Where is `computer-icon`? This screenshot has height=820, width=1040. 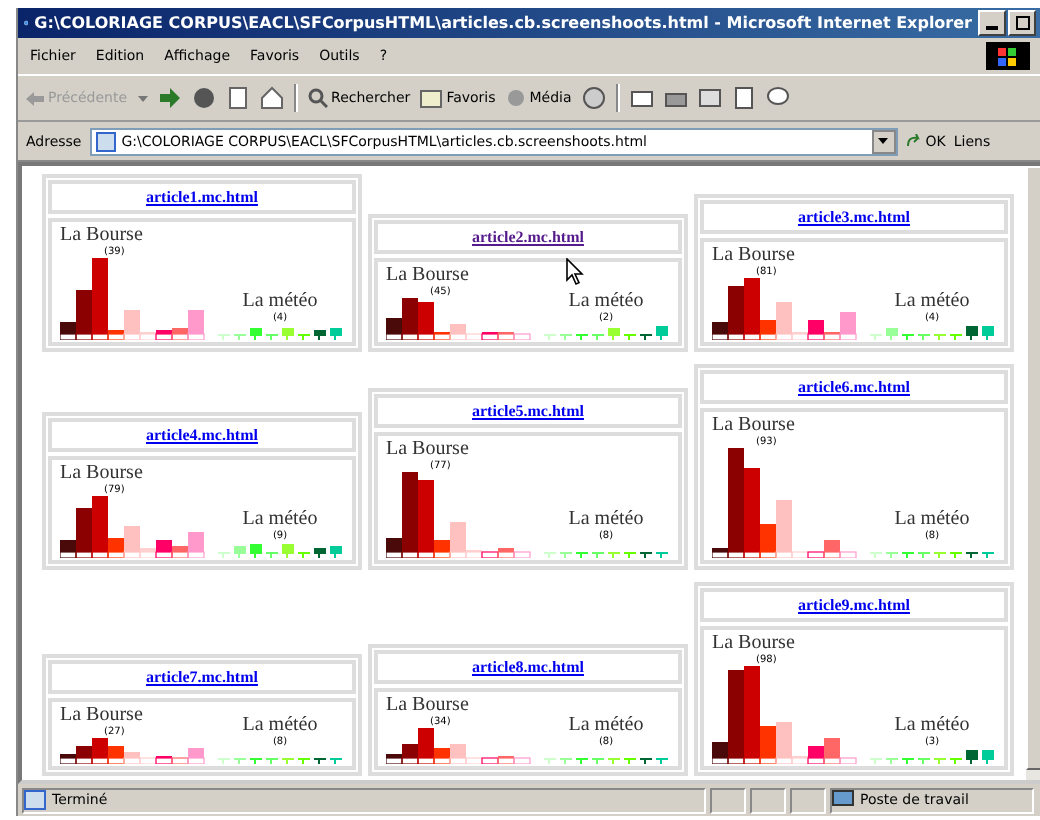 computer-icon is located at coordinates (843, 800).